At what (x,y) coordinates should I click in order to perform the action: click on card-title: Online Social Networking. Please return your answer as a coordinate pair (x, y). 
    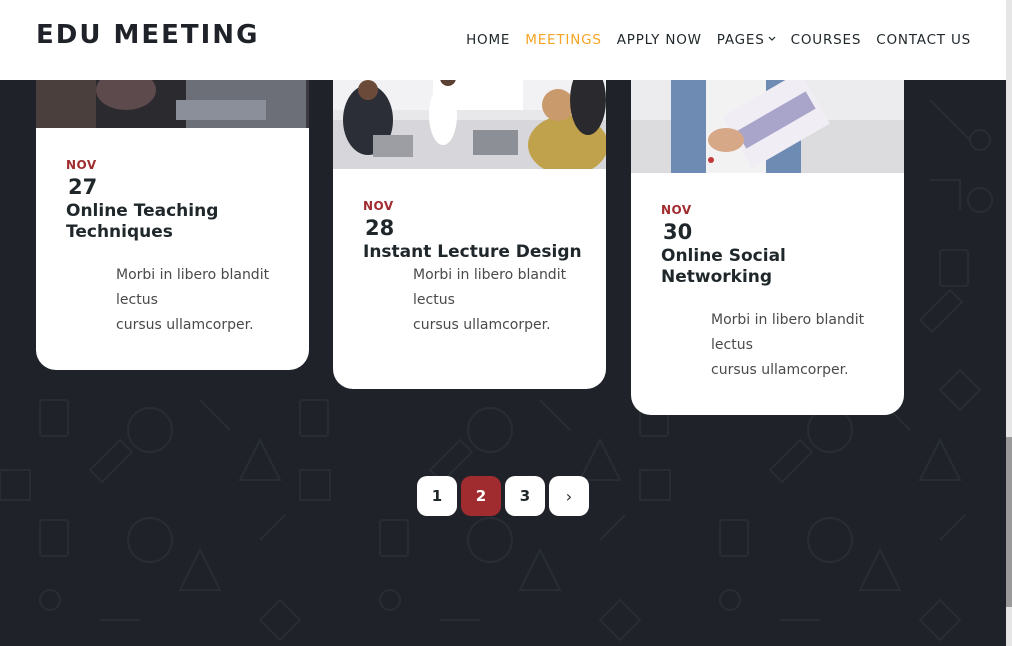
    Looking at the image, I should click on (772, 267).